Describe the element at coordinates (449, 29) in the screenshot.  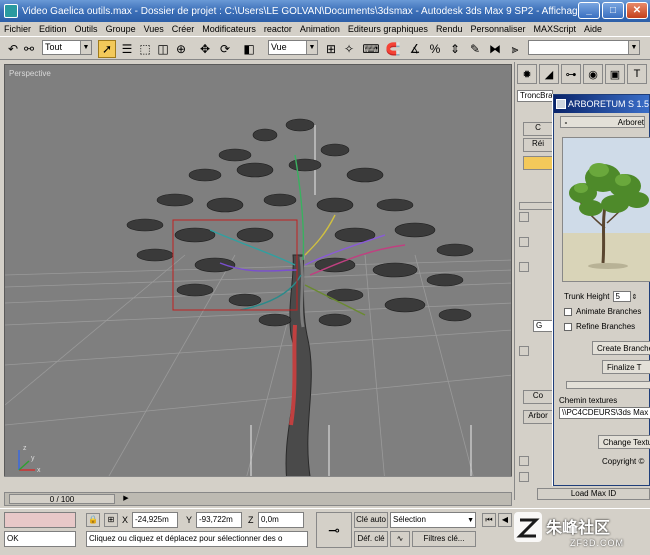
I see `menu-rendu: Rendu` at that location.